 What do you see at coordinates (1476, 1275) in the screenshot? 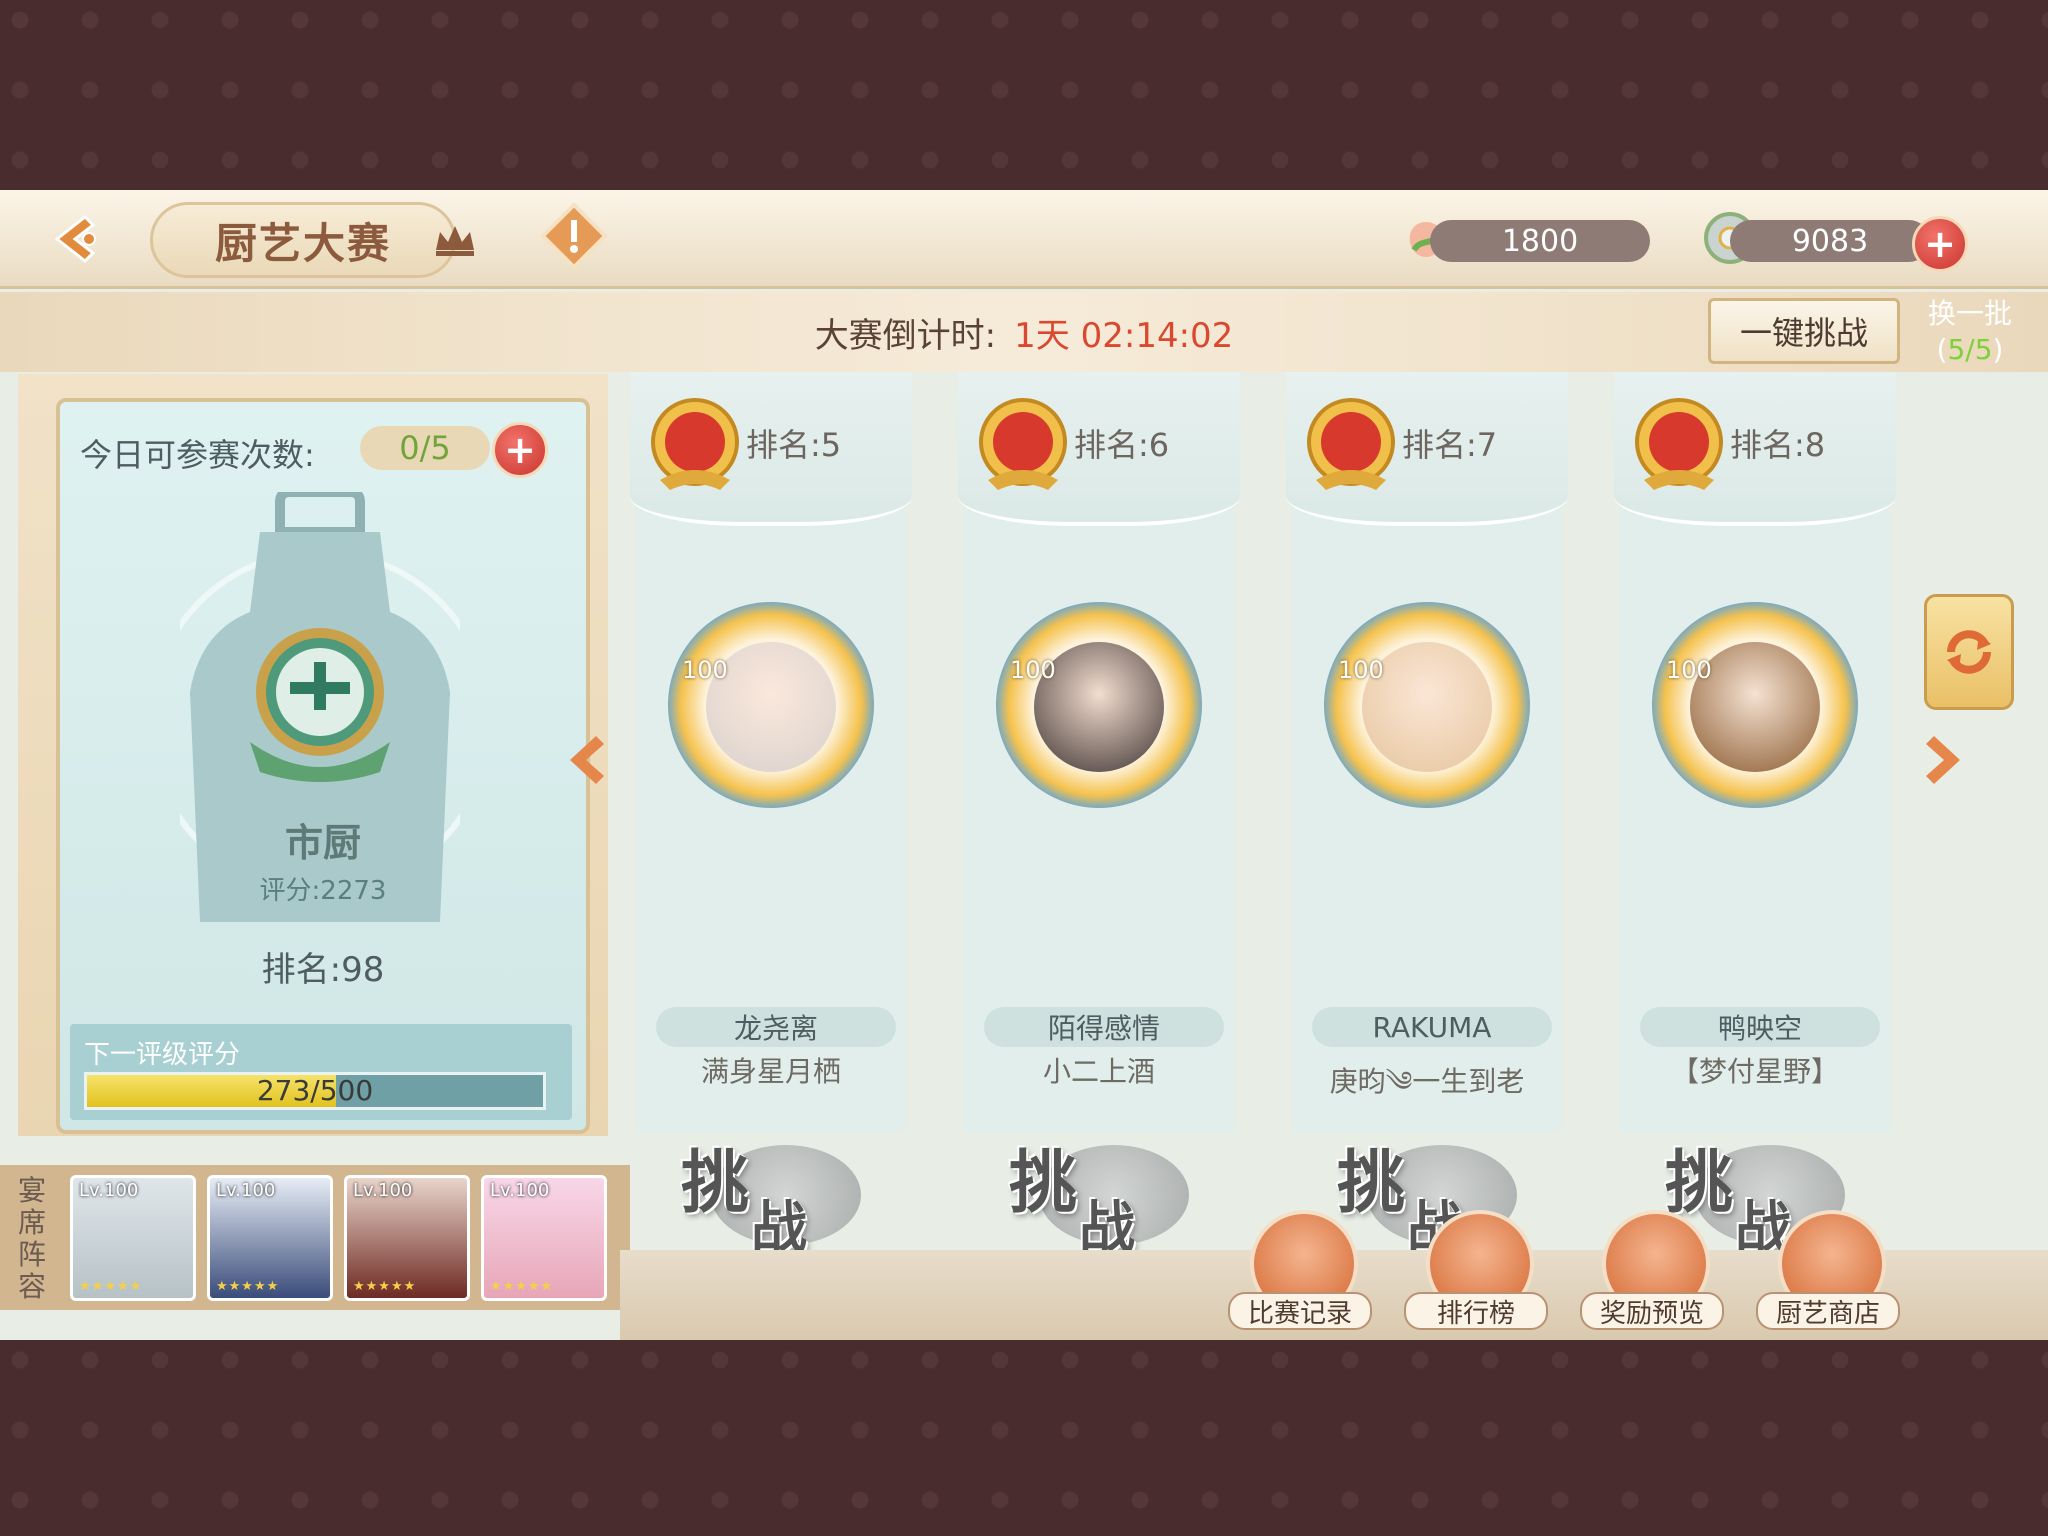
I see `leaderboard-button: 排行榜` at bounding box center [1476, 1275].